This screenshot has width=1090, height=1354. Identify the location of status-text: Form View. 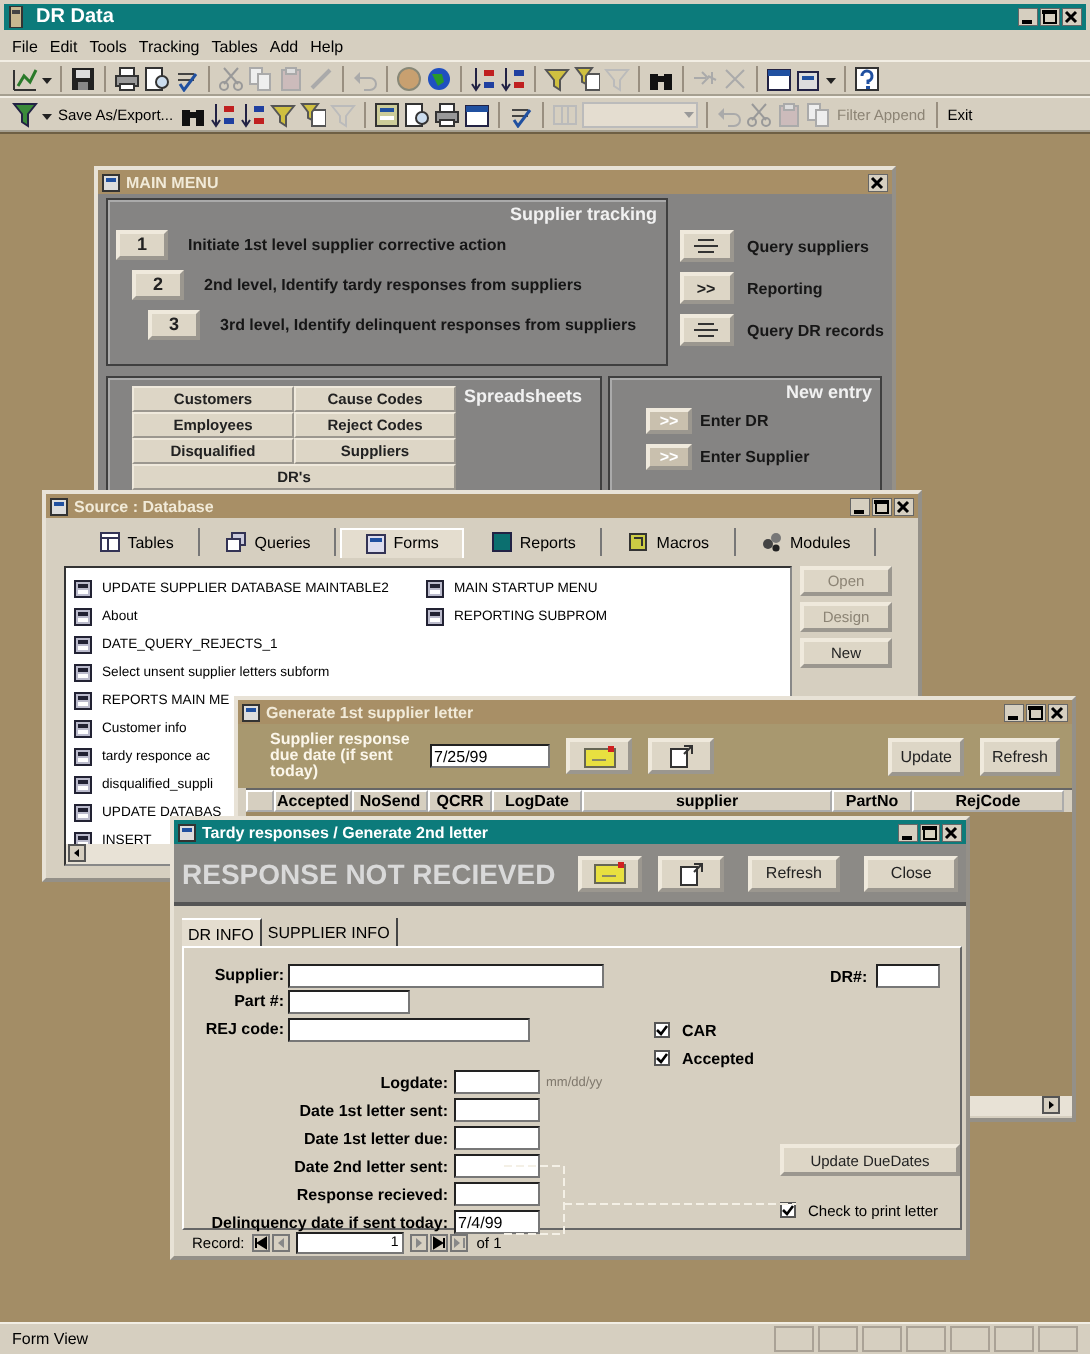
(50, 1339).